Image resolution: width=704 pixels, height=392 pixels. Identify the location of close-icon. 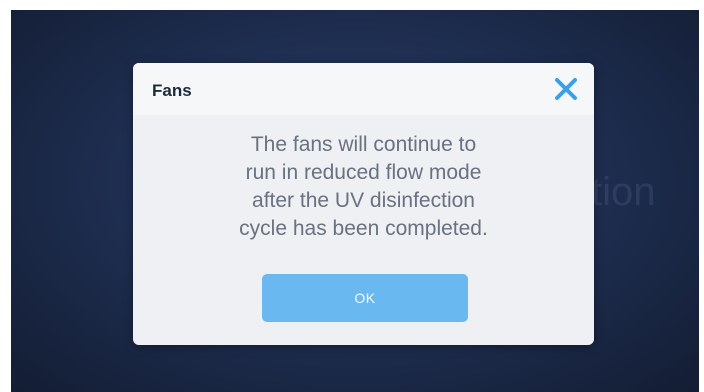
(566, 89).